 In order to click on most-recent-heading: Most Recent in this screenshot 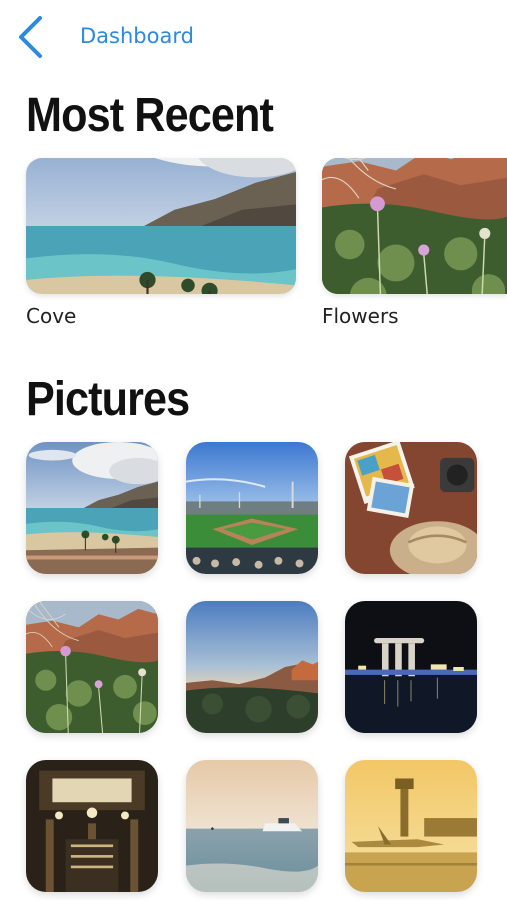, I will do `click(150, 115)`.